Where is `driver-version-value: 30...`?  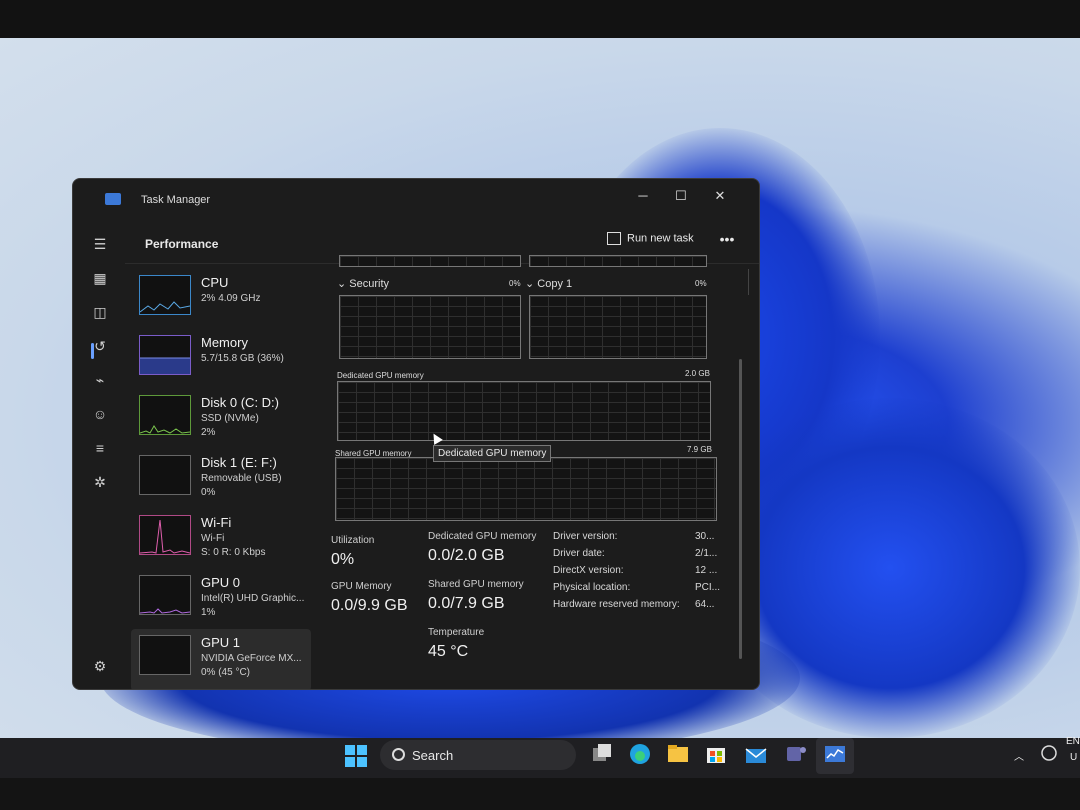
driver-version-value: 30... is located at coordinates (705, 536).